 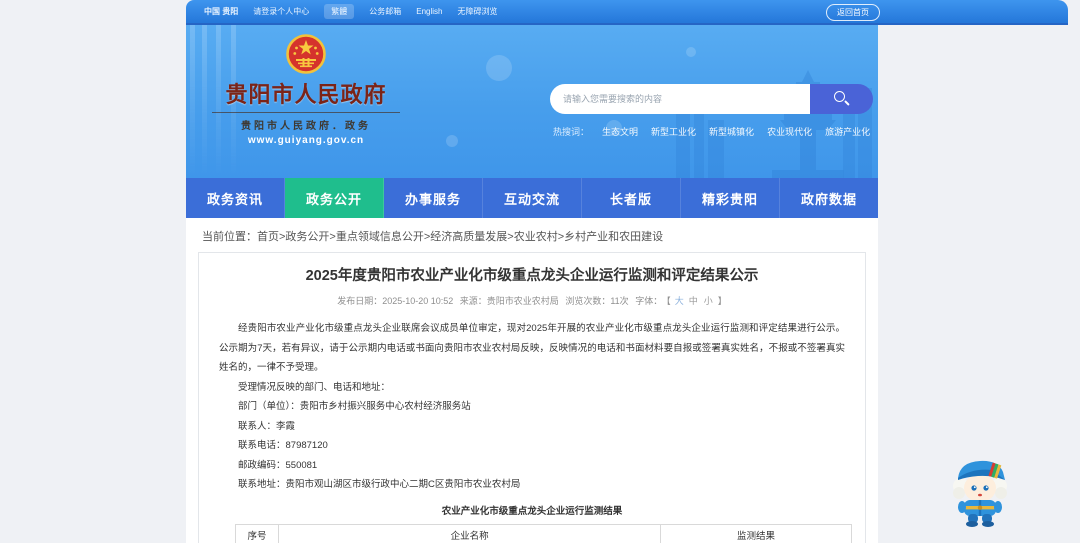 What do you see at coordinates (460, 237) in the screenshot?
I see `breadcrumb-path: 首页>政务公开>重点领域信息公开>经济高质量发展>农业农村>乡村产业和农田建设` at bounding box center [460, 237].